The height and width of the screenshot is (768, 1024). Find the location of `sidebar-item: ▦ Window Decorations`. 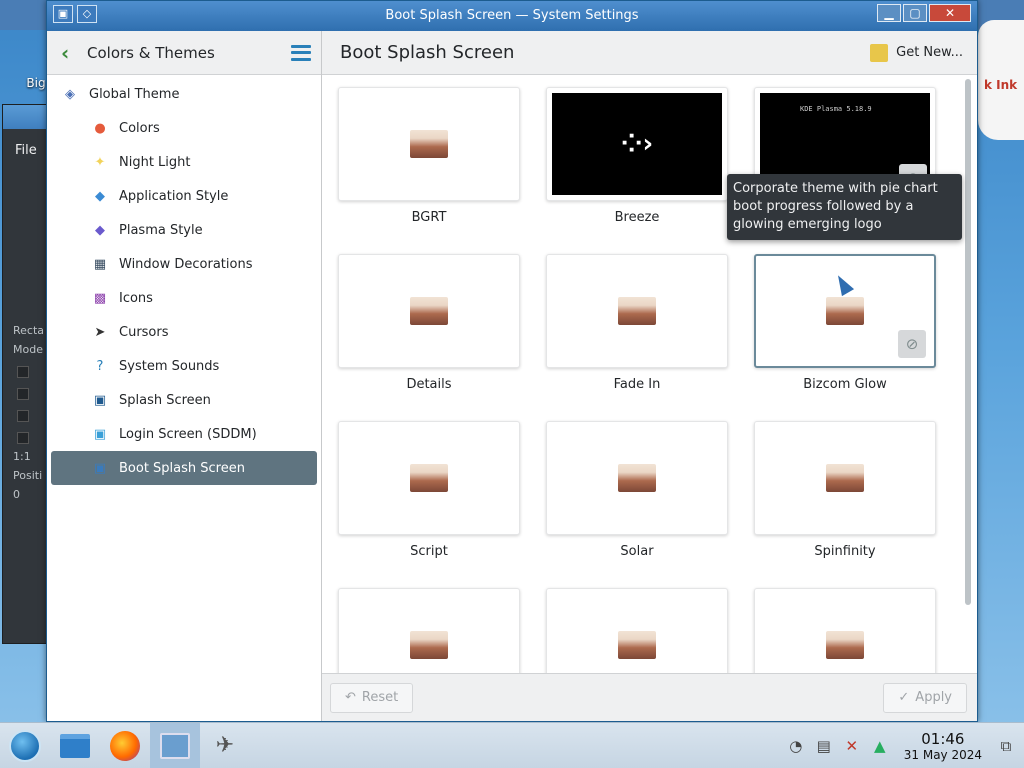

sidebar-item: ▦ Window Decorations is located at coordinates (184, 264).